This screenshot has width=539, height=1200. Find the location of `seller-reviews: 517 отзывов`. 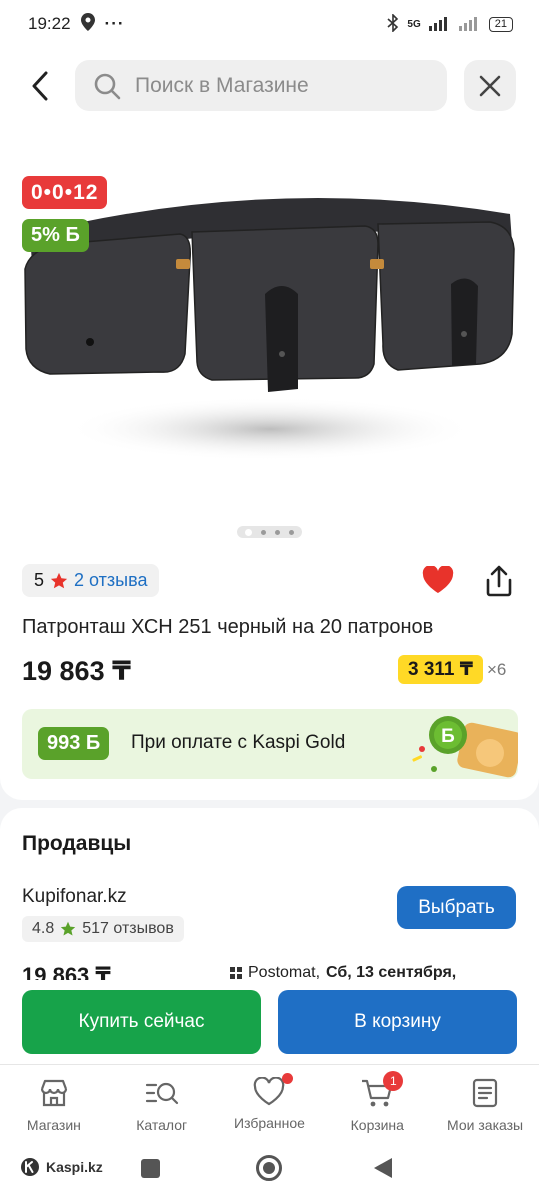

seller-reviews: 517 отзывов is located at coordinates (128, 928).